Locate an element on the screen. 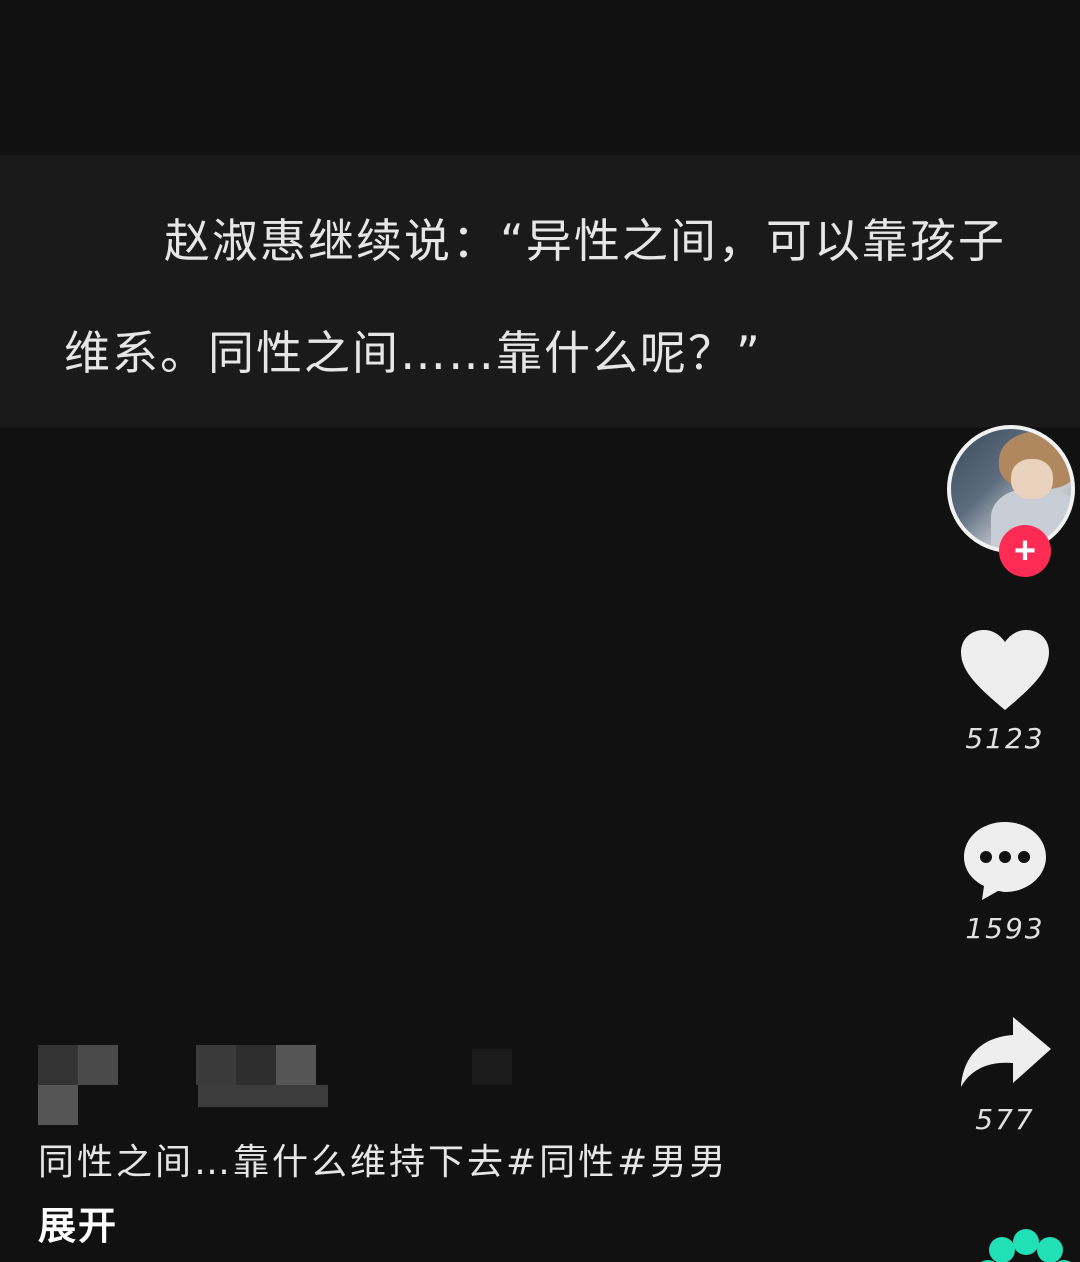  subtitle-text: 赵淑惠继续说：“异性之间，可以靠孩子维系。同性之间……靠什么呢？” is located at coordinates (535, 297).